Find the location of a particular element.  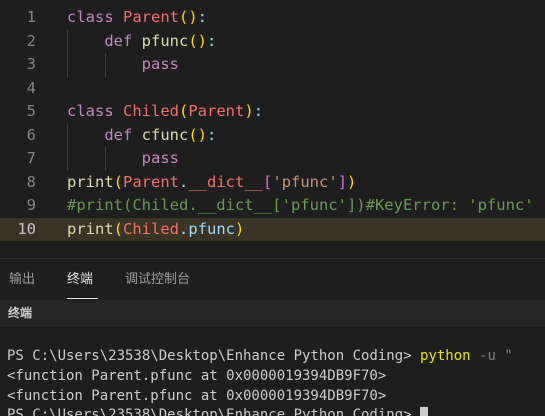

terminal-cursor is located at coordinates (424, 411).